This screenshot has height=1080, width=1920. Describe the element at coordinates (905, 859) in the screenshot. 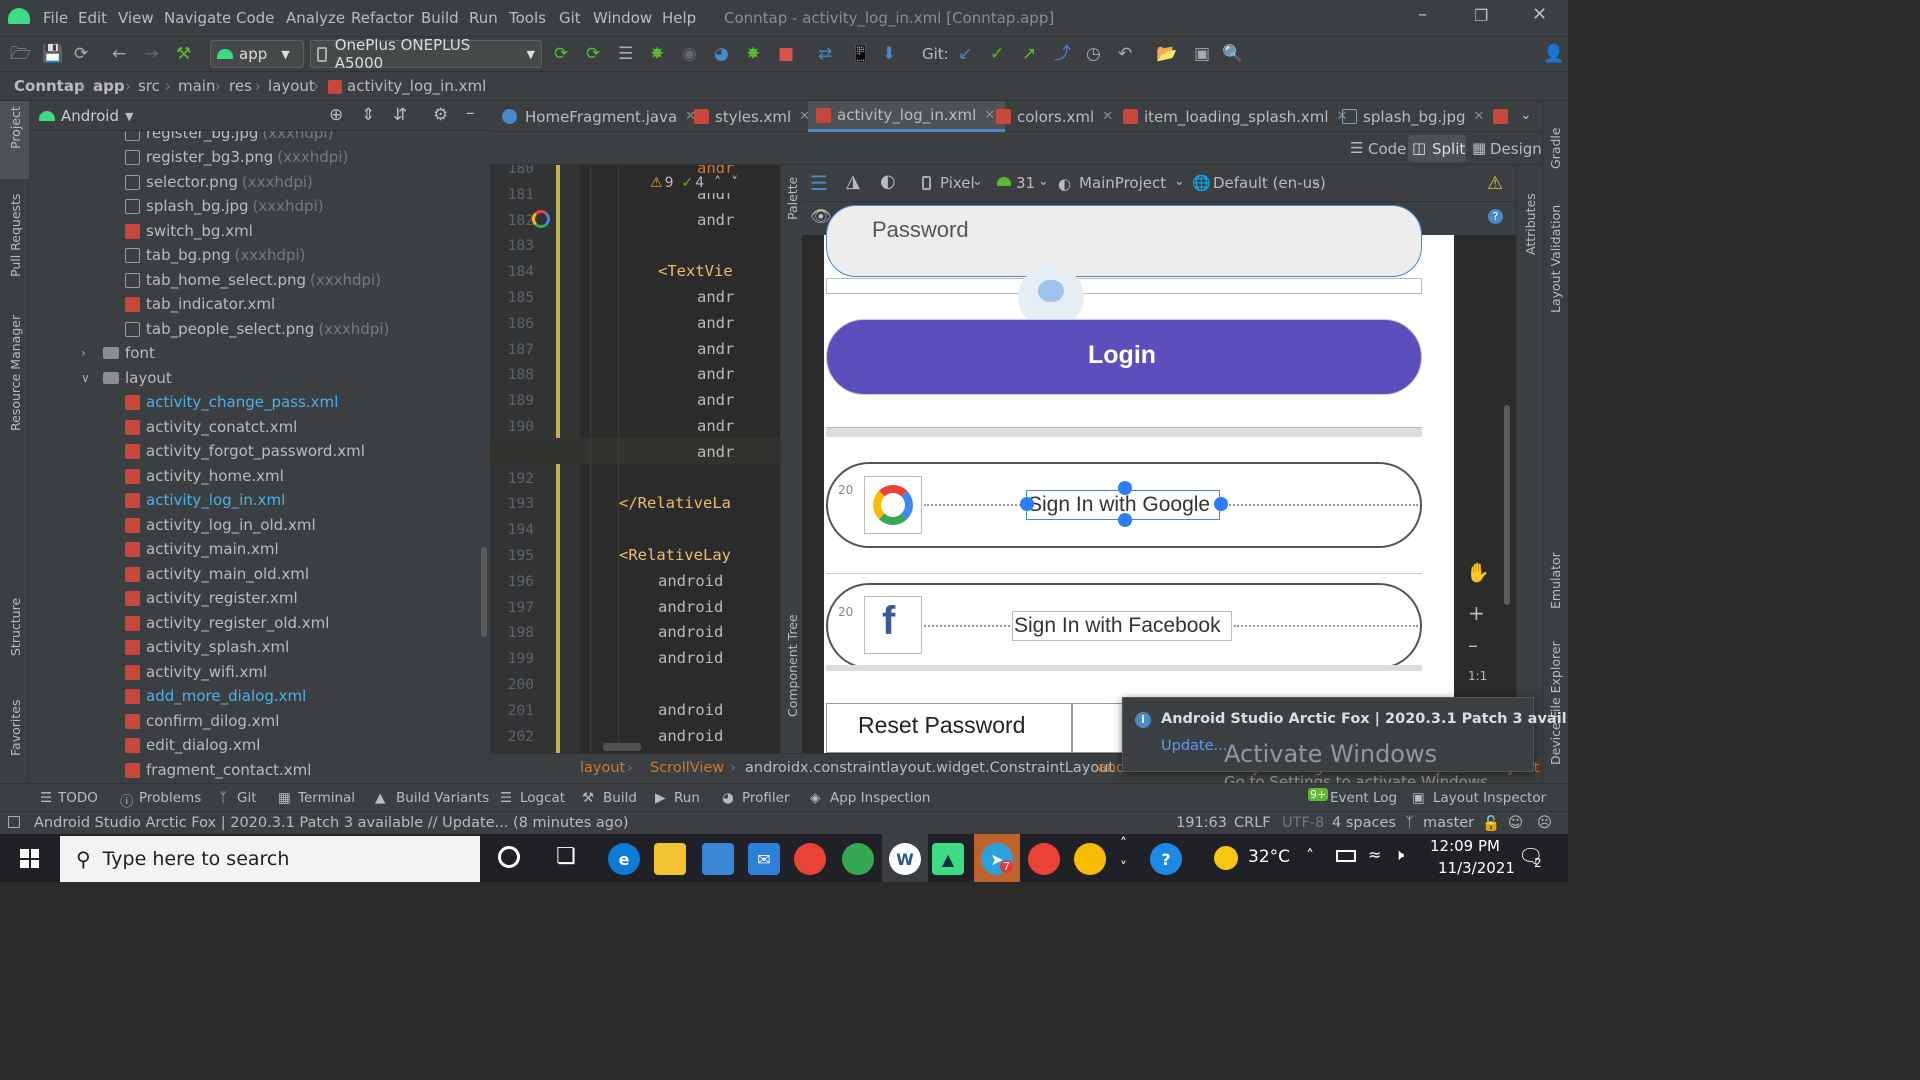

I see `word-icon: W` at that location.